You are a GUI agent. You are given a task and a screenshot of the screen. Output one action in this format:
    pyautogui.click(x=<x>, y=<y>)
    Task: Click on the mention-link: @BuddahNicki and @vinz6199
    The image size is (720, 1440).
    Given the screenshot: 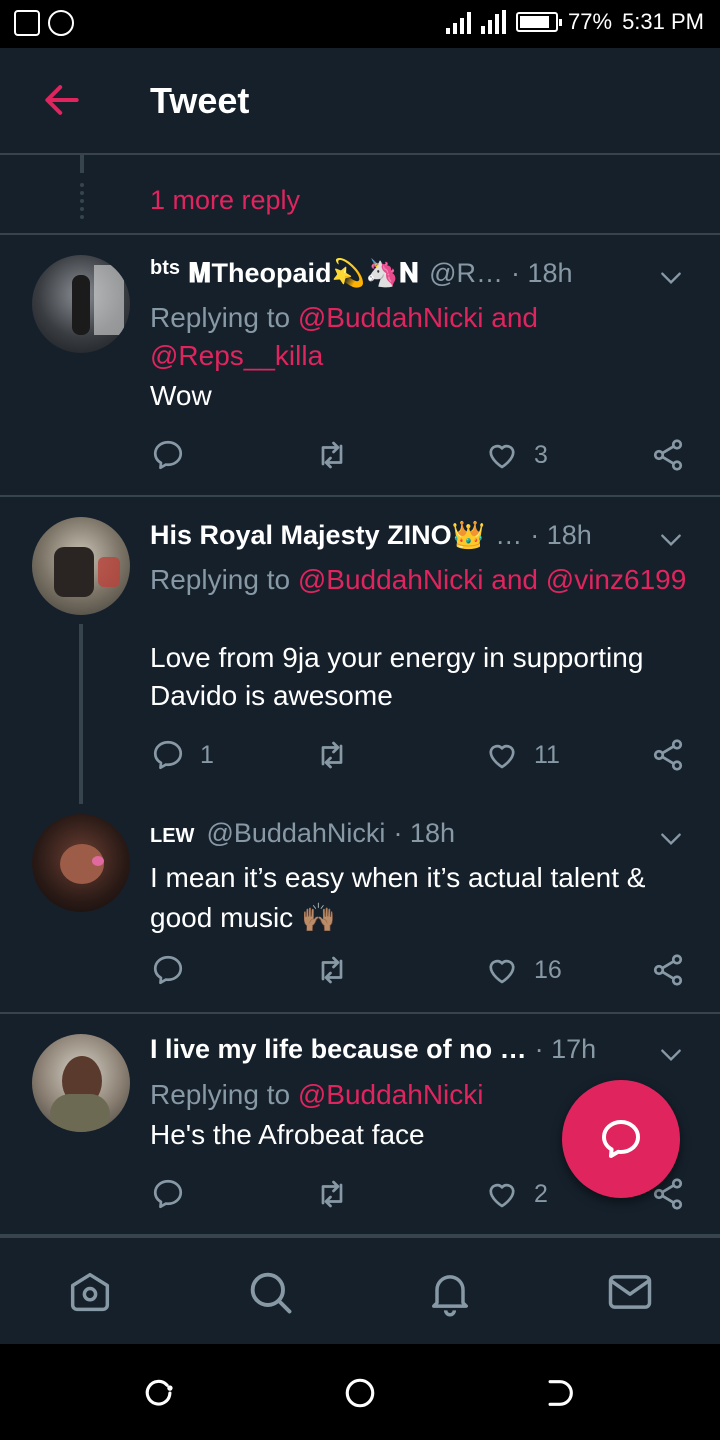 What is the action you would take?
    pyautogui.click(x=492, y=579)
    